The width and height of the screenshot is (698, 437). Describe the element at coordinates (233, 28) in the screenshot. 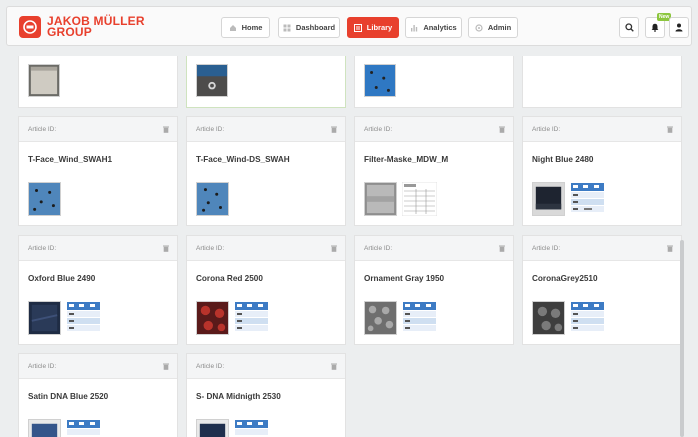

I see `home-icon` at that location.